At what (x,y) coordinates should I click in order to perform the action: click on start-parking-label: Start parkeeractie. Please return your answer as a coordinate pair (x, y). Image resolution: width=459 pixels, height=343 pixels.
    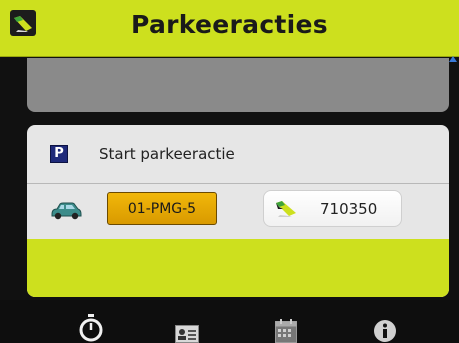
    Looking at the image, I should click on (167, 154).